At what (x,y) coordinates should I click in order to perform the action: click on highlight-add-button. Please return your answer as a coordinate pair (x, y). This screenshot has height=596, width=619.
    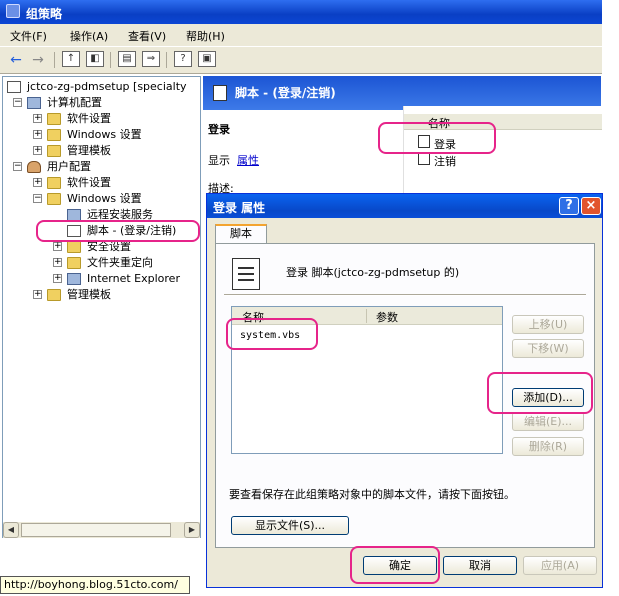
    Looking at the image, I should click on (540, 393).